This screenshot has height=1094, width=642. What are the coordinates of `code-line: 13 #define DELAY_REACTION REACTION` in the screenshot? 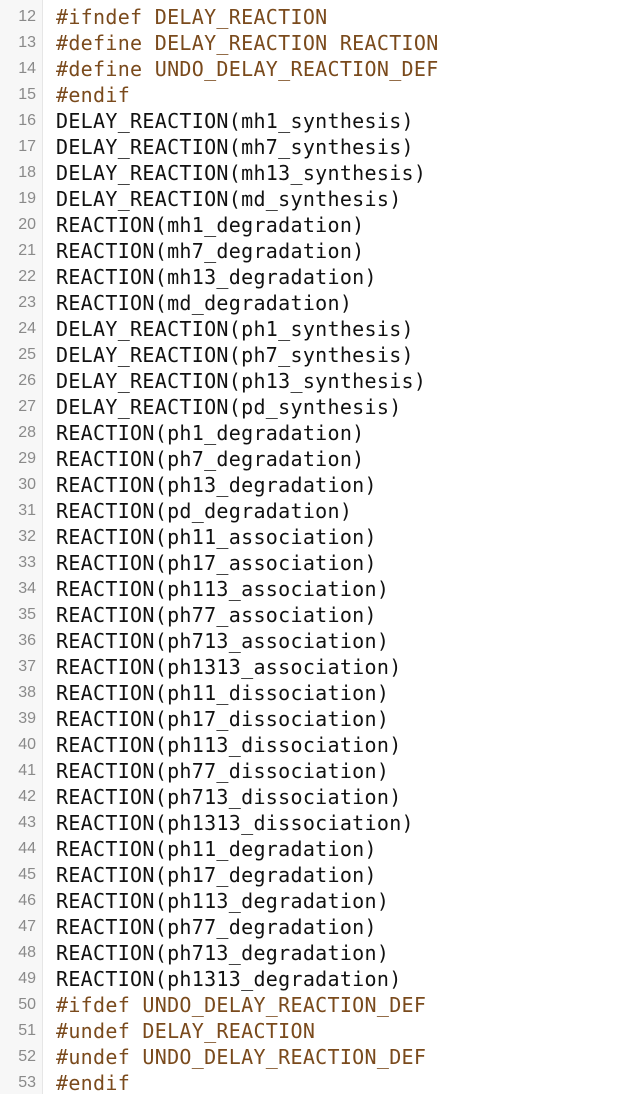 It's located at (321, 43).